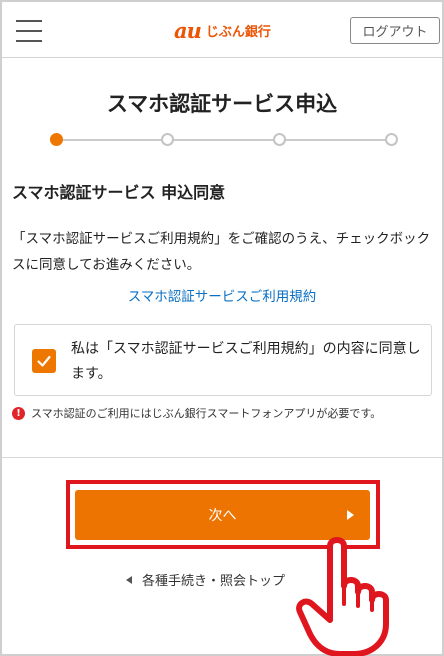 The image size is (444, 656). Describe the element at coordinates (119, 192) in the screenshot. I see `section-heading: スマホ認証サービス 申込同意` at that location.